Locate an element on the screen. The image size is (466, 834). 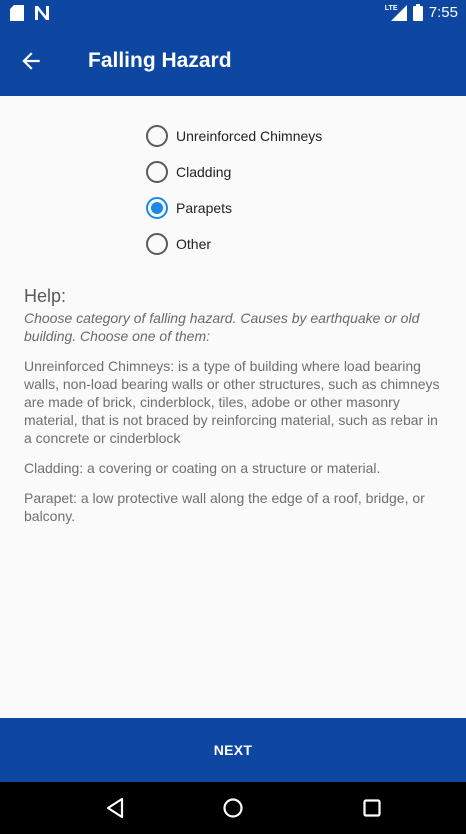
option-parapets: Parapets is located at coordinates (296, 208).